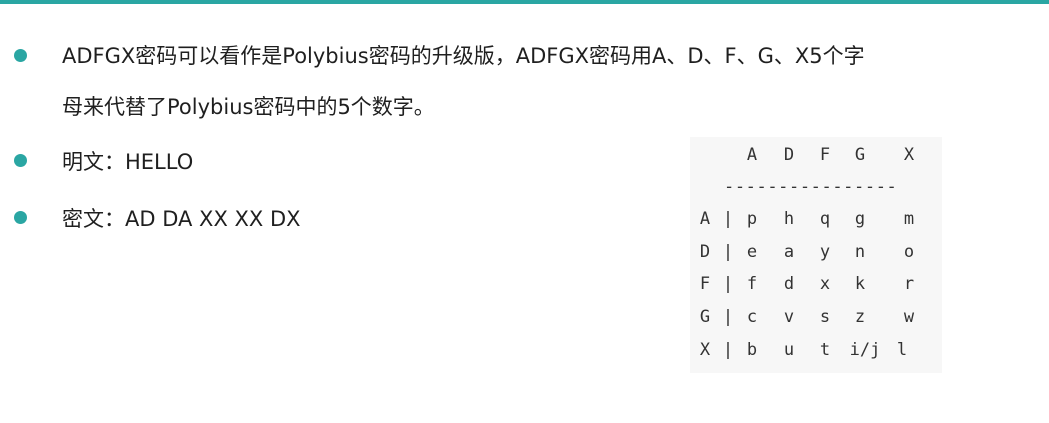  I want to click on matrix-cell: v, so click(789, 317).